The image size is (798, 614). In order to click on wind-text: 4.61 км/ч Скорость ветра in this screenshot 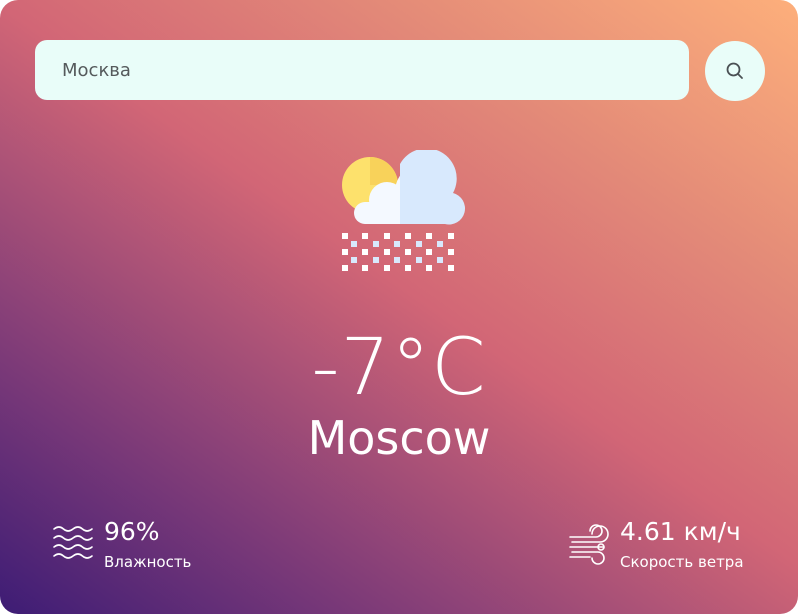, I will do `click(682, 545)`.